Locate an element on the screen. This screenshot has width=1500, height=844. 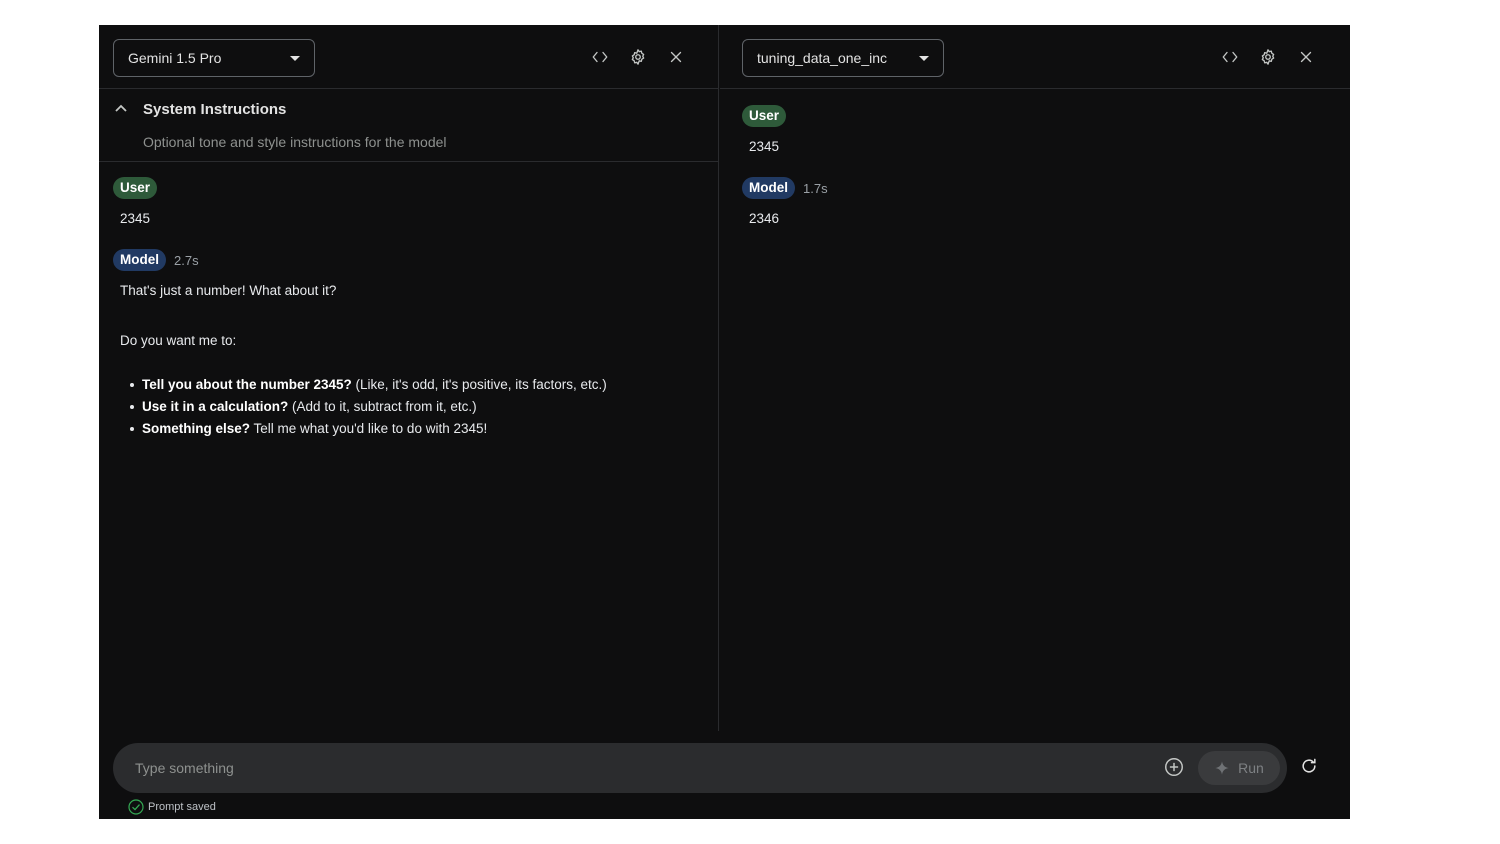
model-question: Do you want me to: is located at coordinates (178, 340).